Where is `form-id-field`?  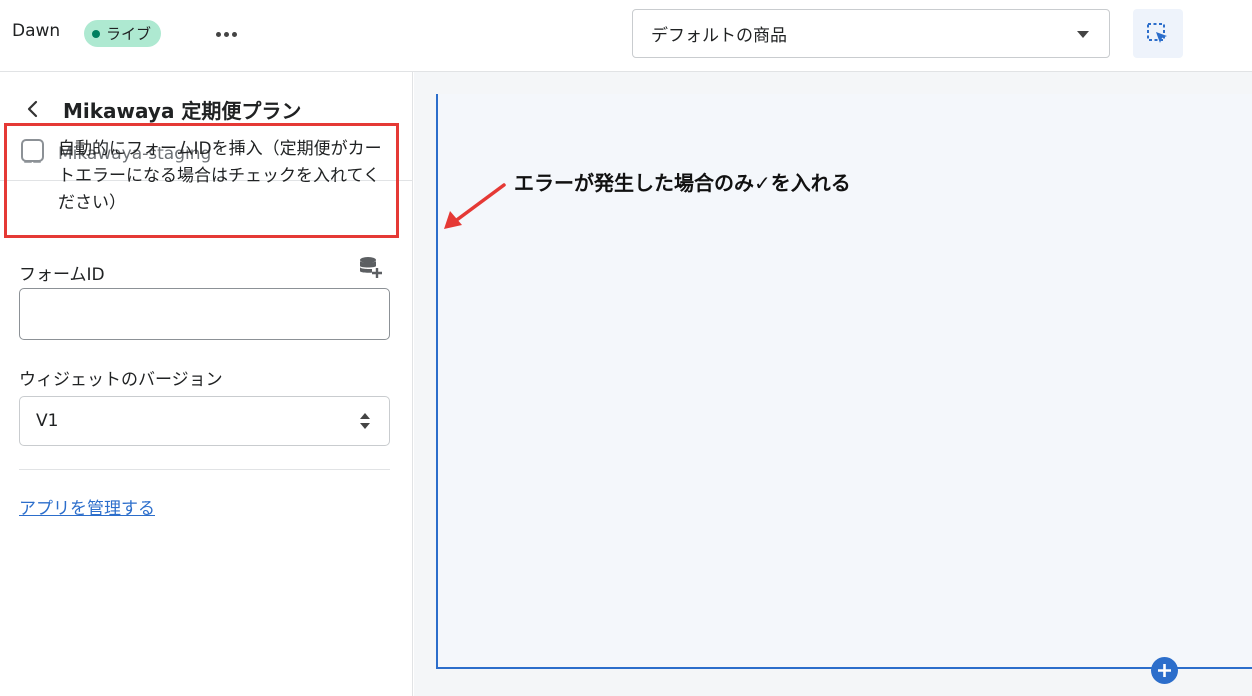 form-id-field is located at coordinates (204, 314).